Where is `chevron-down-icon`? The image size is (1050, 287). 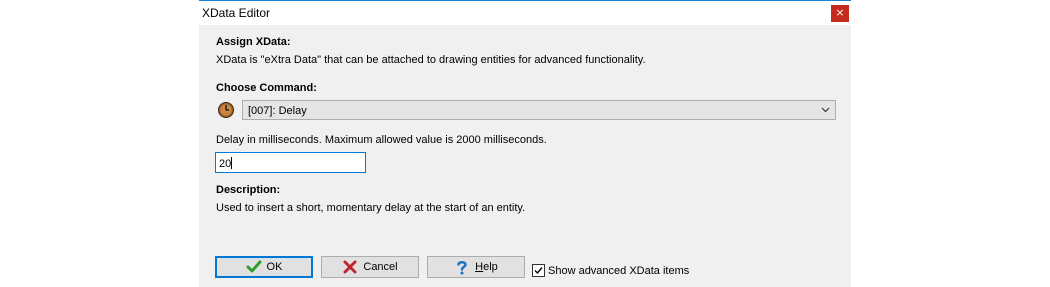 chevron-down-icon is located at coordinates (825, 110).